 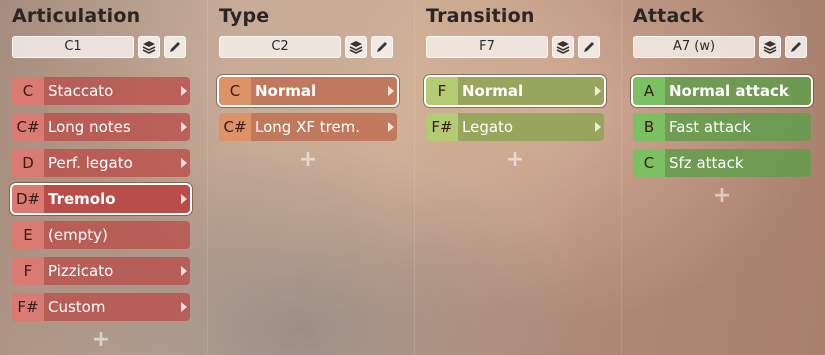 I want to click on list-item: C# Long XF trem., so click(x=308, y=127).